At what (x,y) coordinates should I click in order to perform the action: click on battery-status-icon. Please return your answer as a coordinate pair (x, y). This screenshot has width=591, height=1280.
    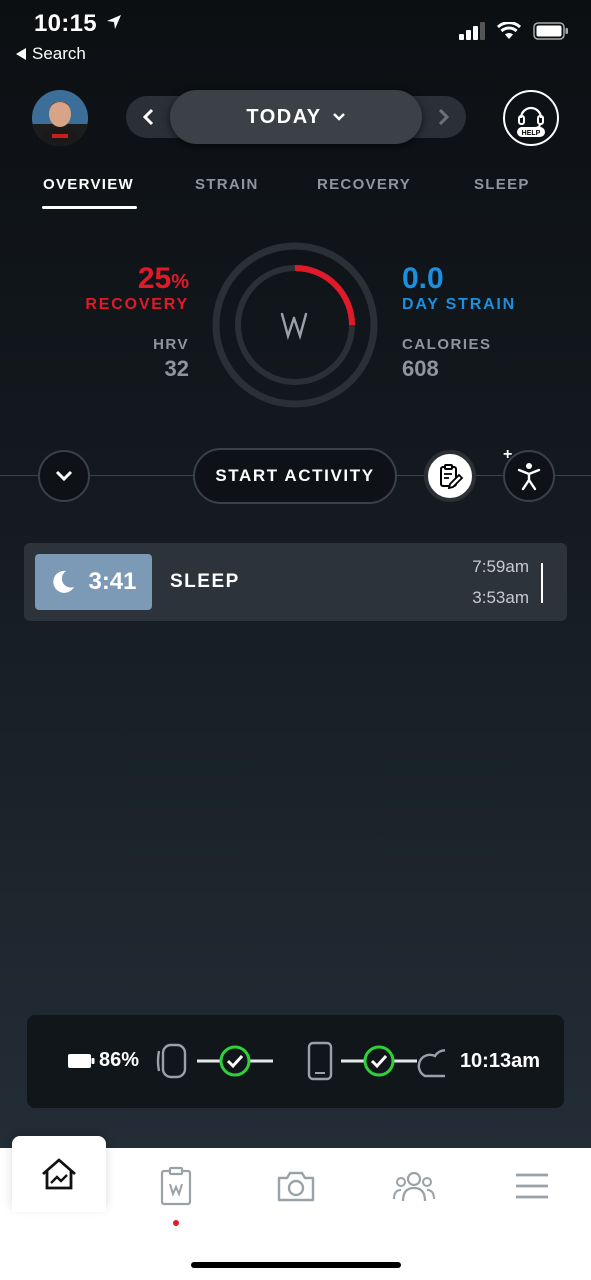
    Looking at the image, I should click on (550, 31).